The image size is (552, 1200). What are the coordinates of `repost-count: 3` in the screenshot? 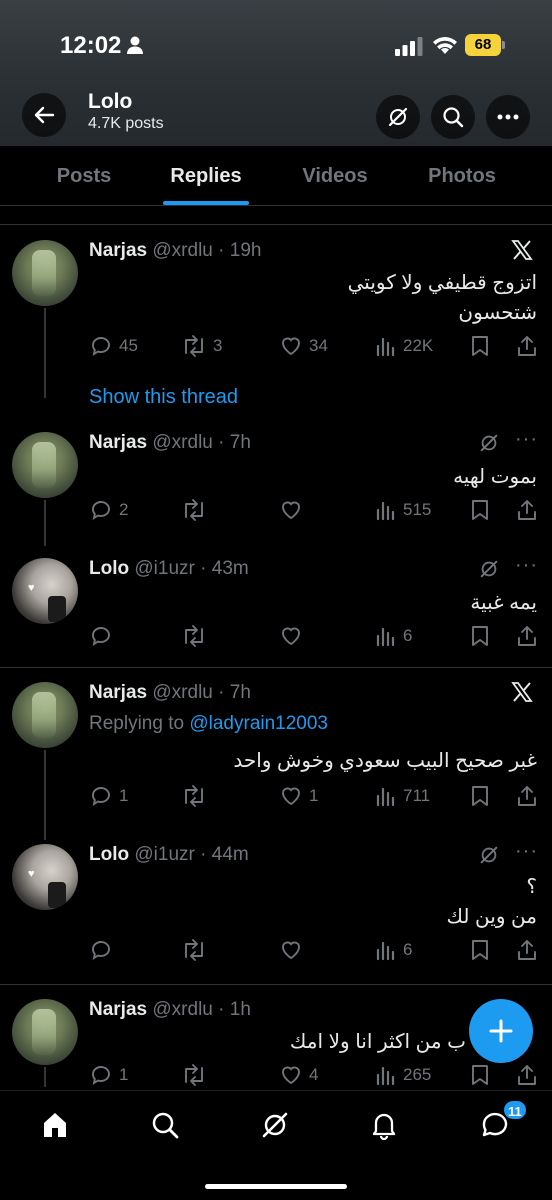 It's located at (218, 345).